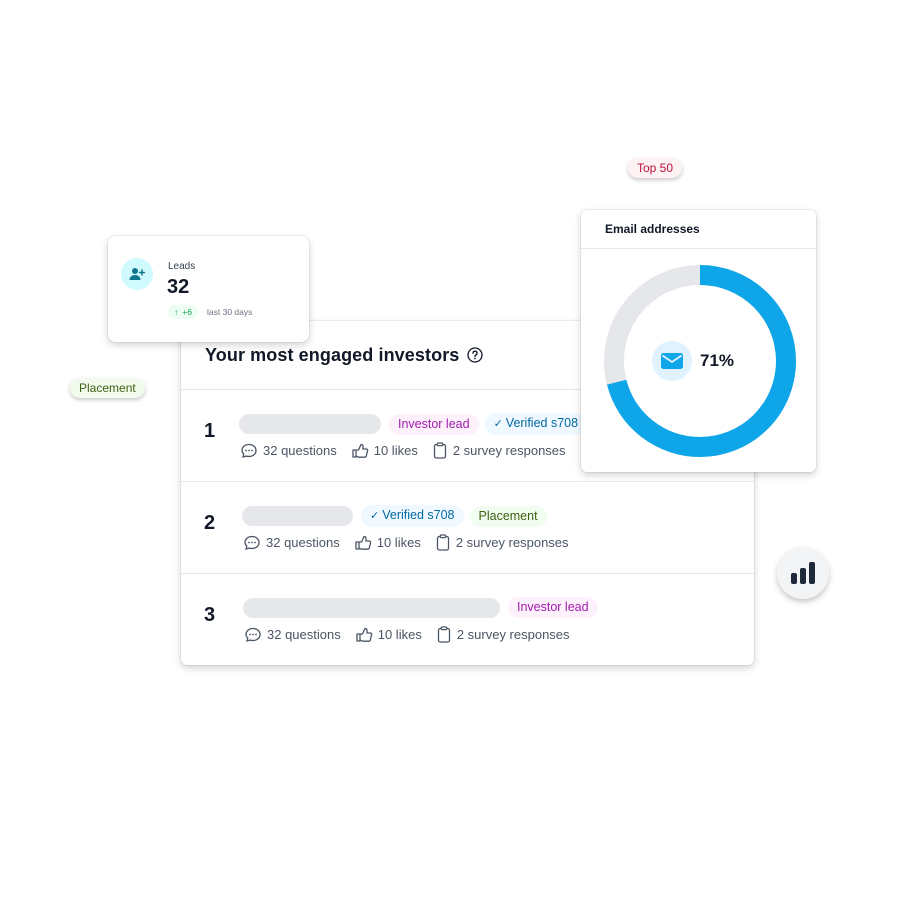  I want to click on envelope-icon, so click(672, 361).